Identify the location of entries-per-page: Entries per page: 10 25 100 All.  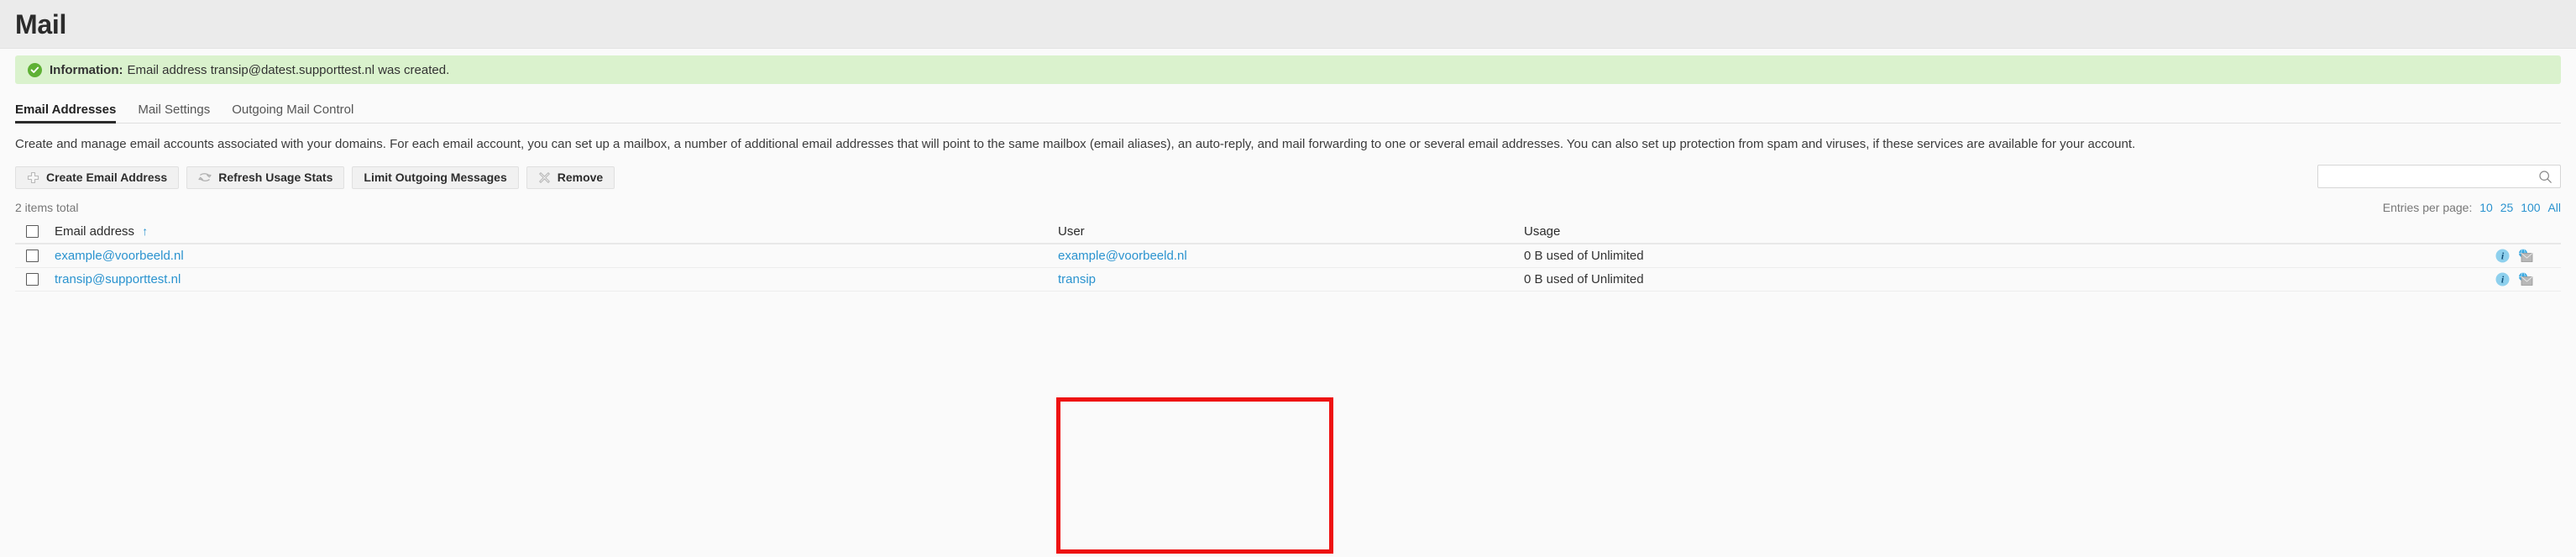
(2472, 207).